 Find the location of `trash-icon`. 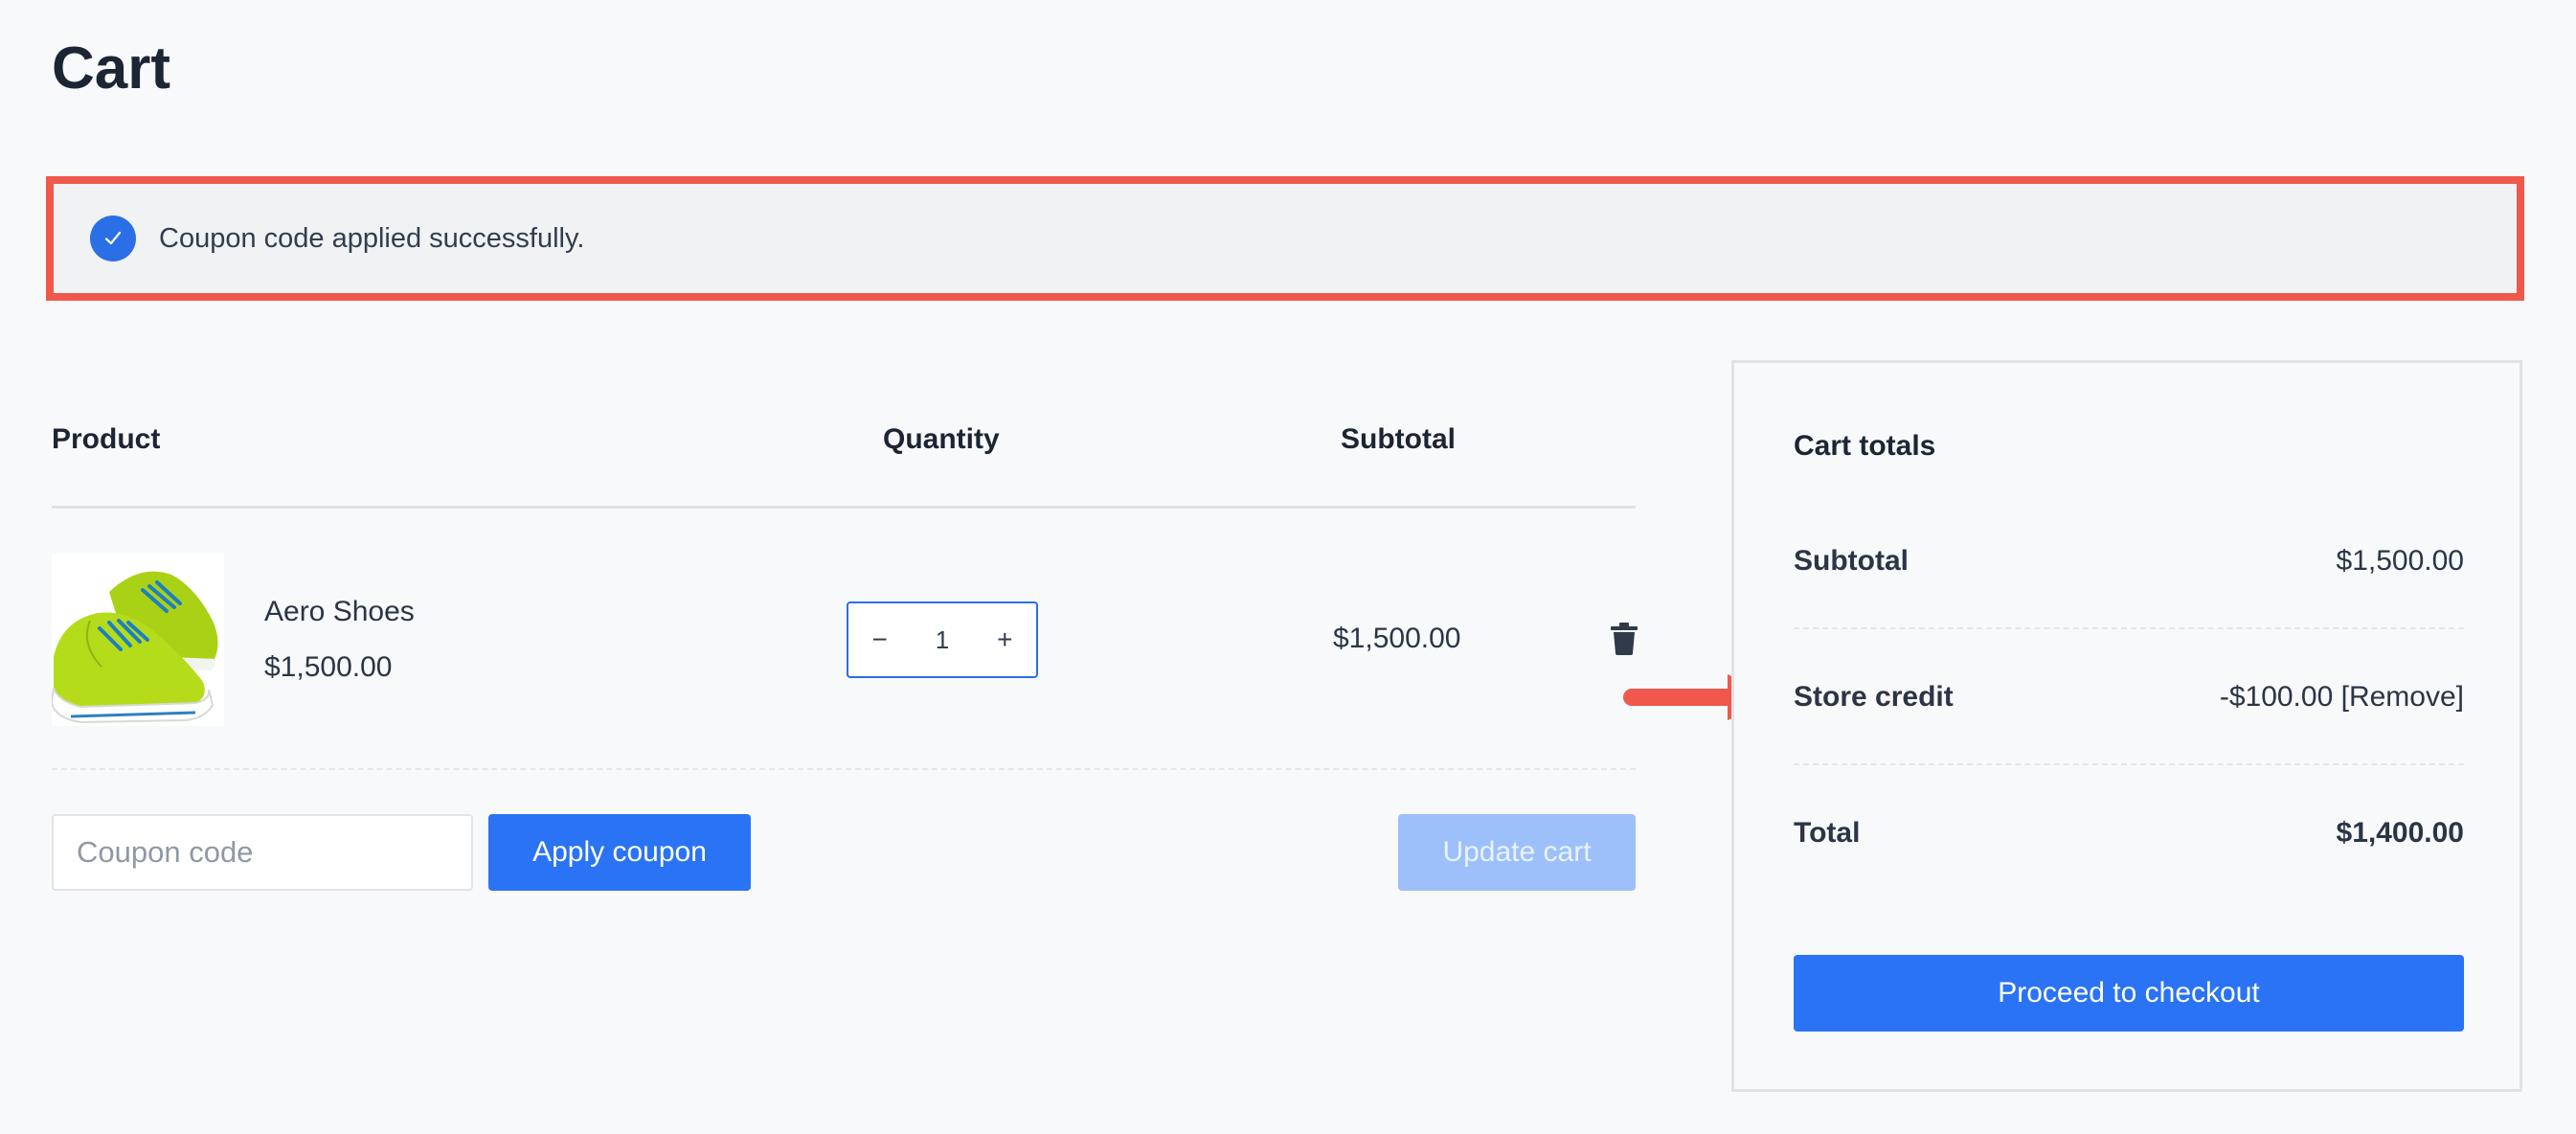

trash-icon is located at coordinates (1624, 639).